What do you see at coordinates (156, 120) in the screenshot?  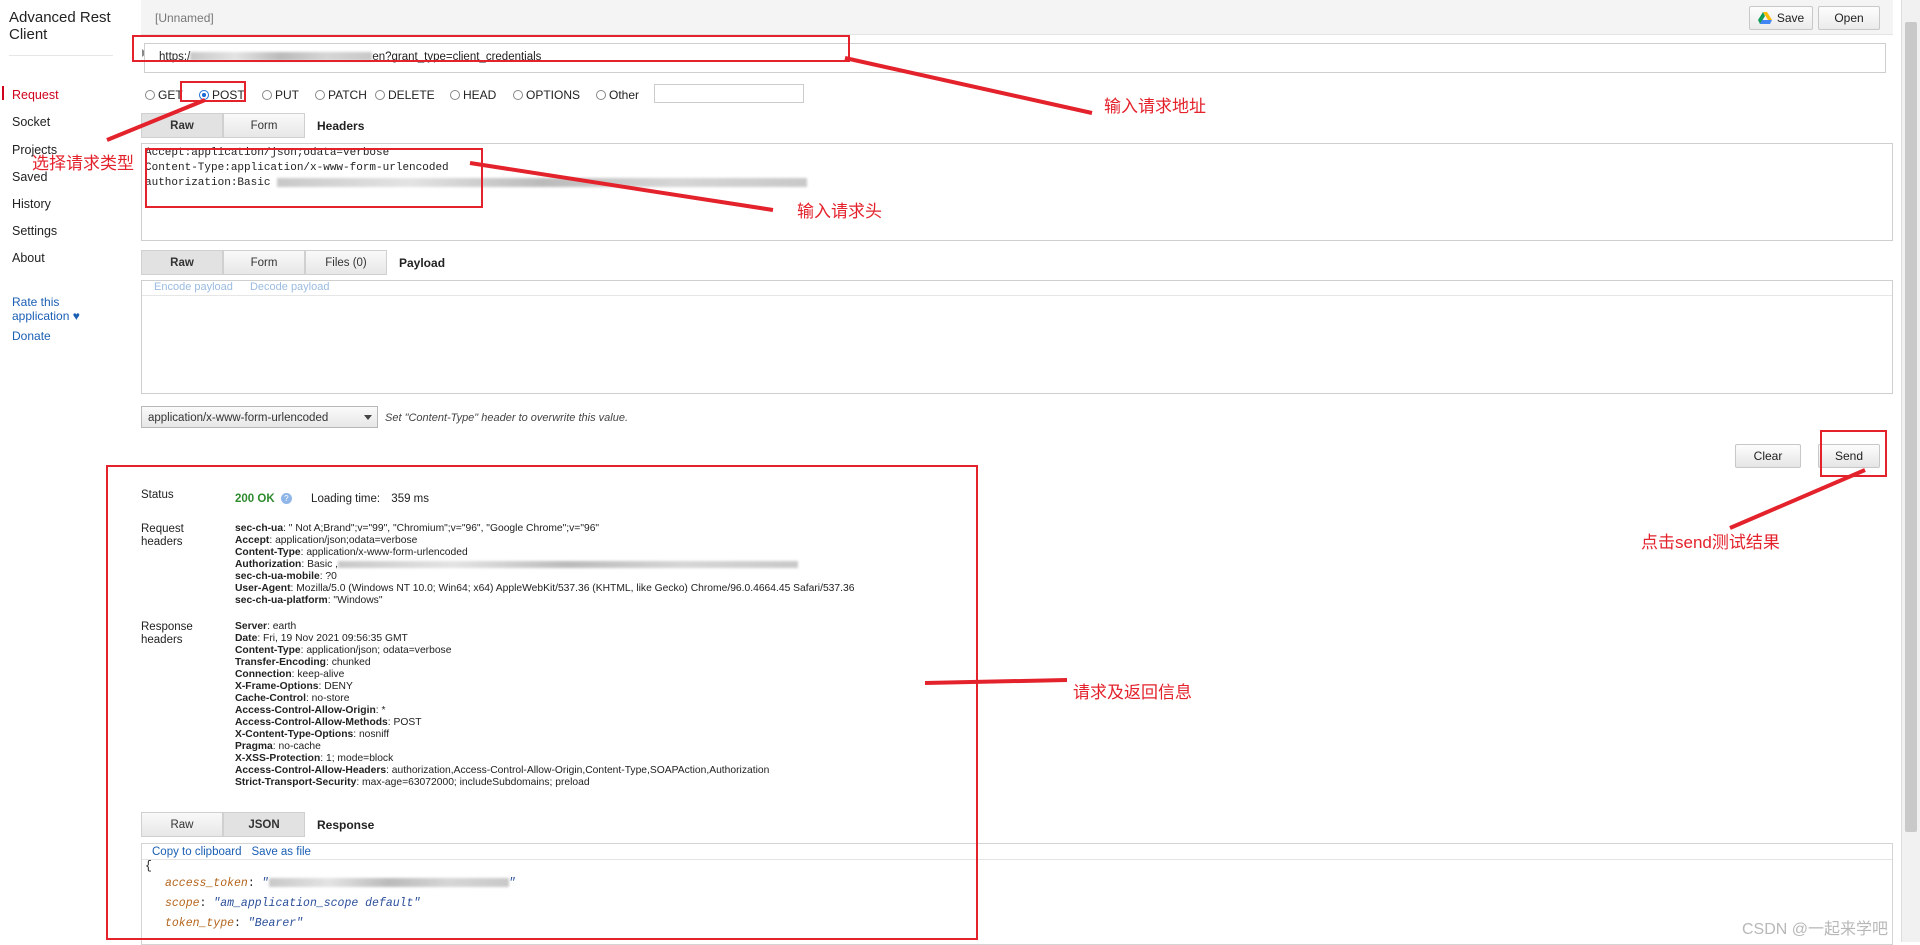 I see `annotation-line-method` at bounding box center [156, 120].